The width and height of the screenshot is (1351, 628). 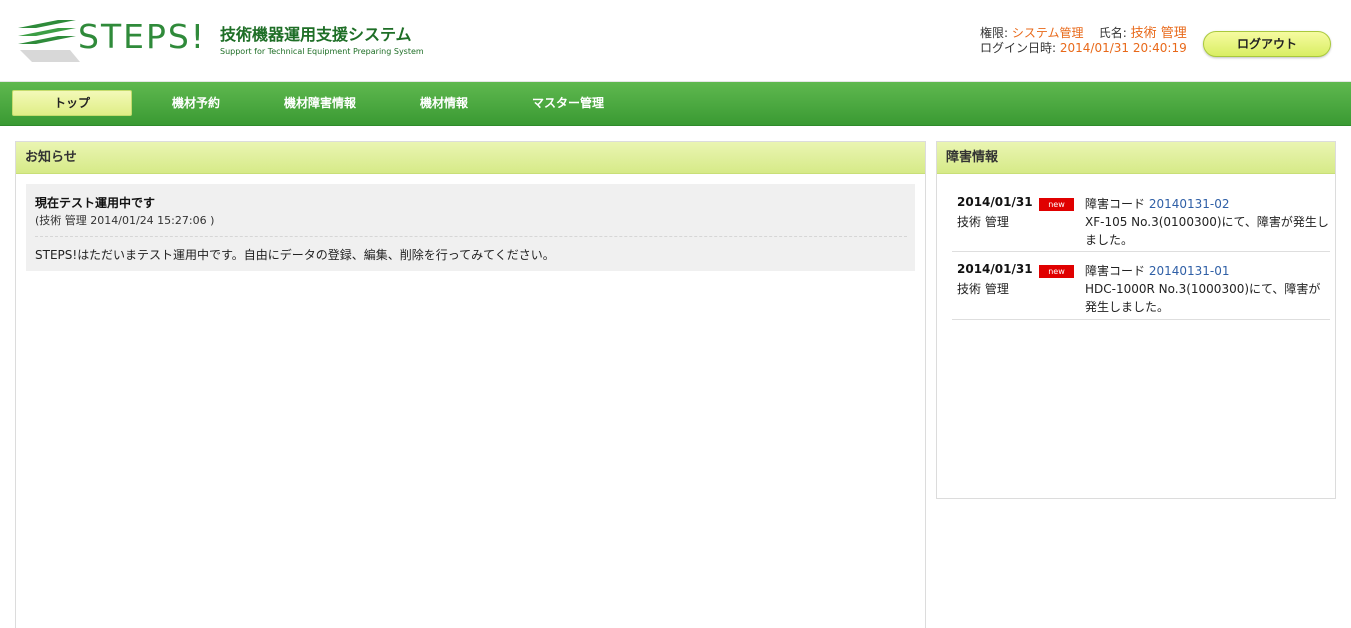 What do you see at coordinates (320, 103) in the screenshot?
I see `nav-item-fault-info: 機材障害情報` at bounding box center [320, 103].